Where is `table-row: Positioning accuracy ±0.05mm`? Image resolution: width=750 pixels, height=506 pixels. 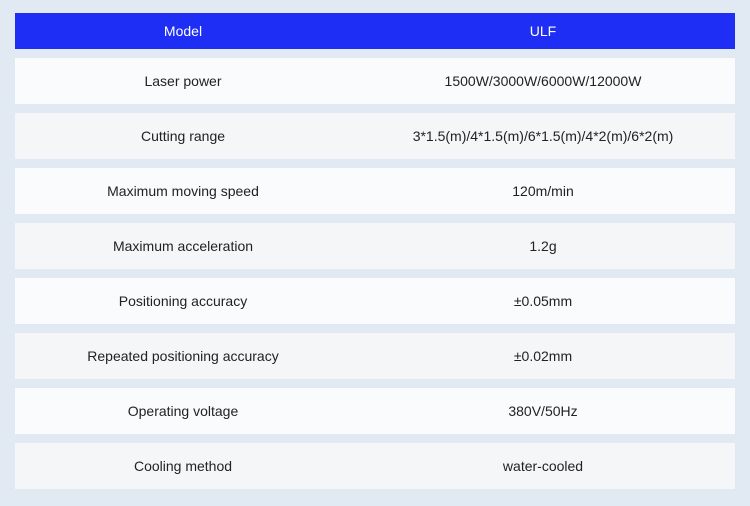 table-row: Positioning accuracy ±0.05mm is located at coordinates (375, 301).